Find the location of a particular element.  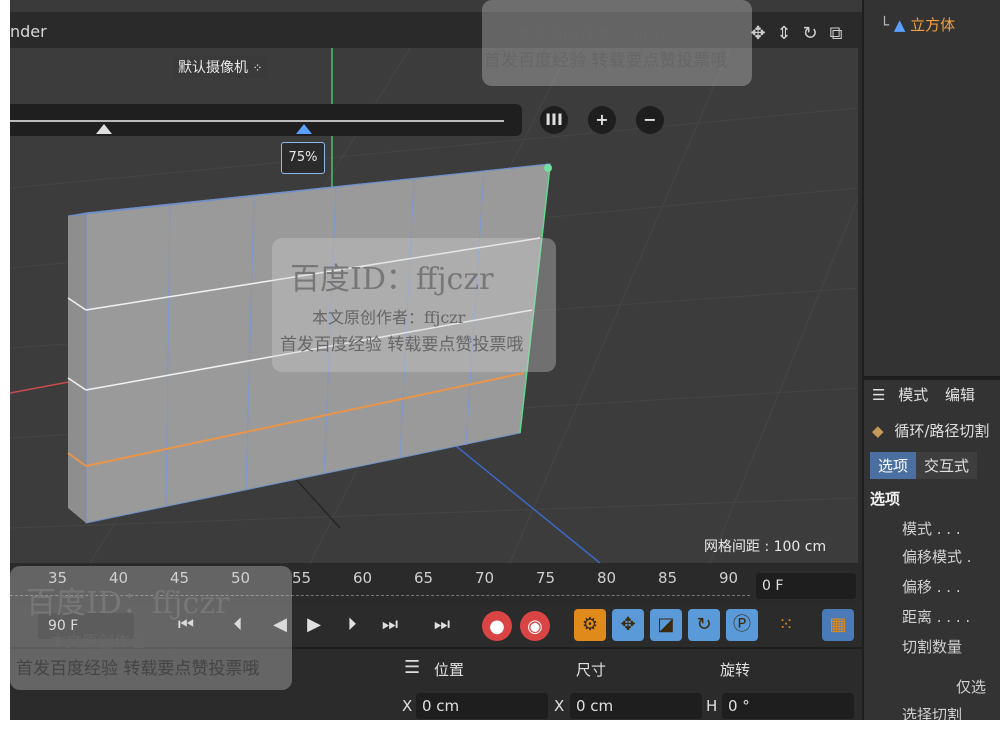

tick-label: 90 is located at coordinates (729, 578).